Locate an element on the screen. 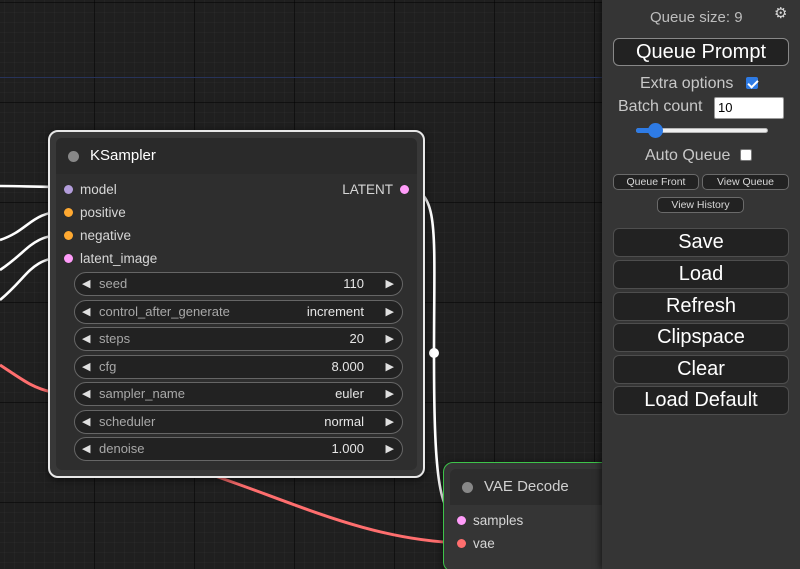  widget-value: normal is located at coordinates (344, 421).